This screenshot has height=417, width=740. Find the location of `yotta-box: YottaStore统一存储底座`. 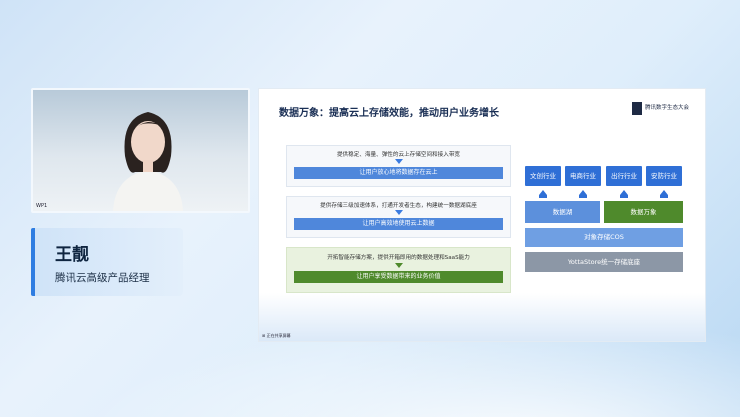

yotta-box: YottaStore统一存储底座 is located at coordinates (604, 262).